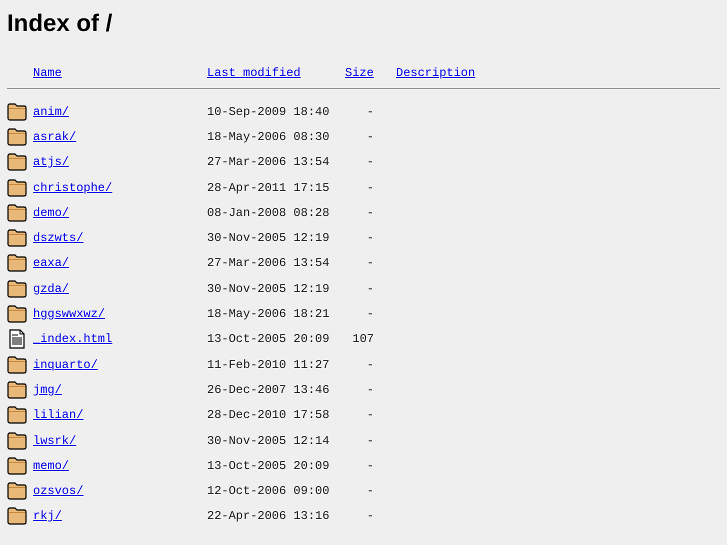 This screenshot has height=545, width=727. What do you see at coordinates (58, 238) in the screenshot?
I see `file-link: dszwts/` at bounding box center [58, 238].